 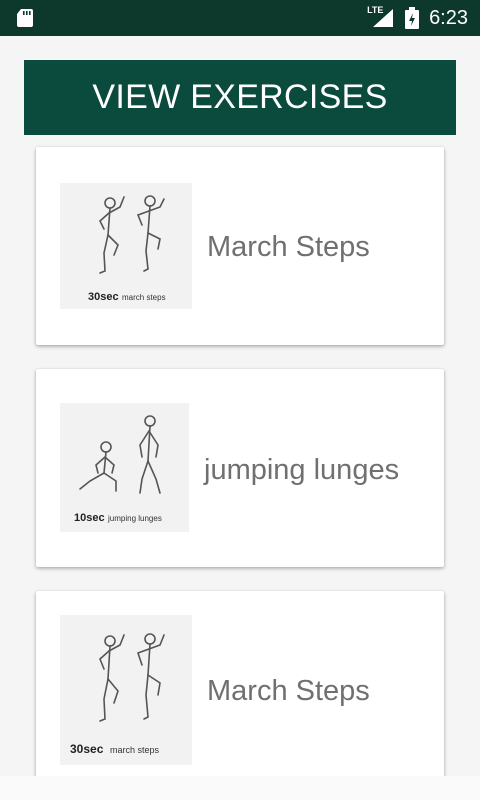 What do you see at coordinates (134, 518) in the screenshot?
I see `thumb-caption: jumping lunges` at bounding box center [134, 518].